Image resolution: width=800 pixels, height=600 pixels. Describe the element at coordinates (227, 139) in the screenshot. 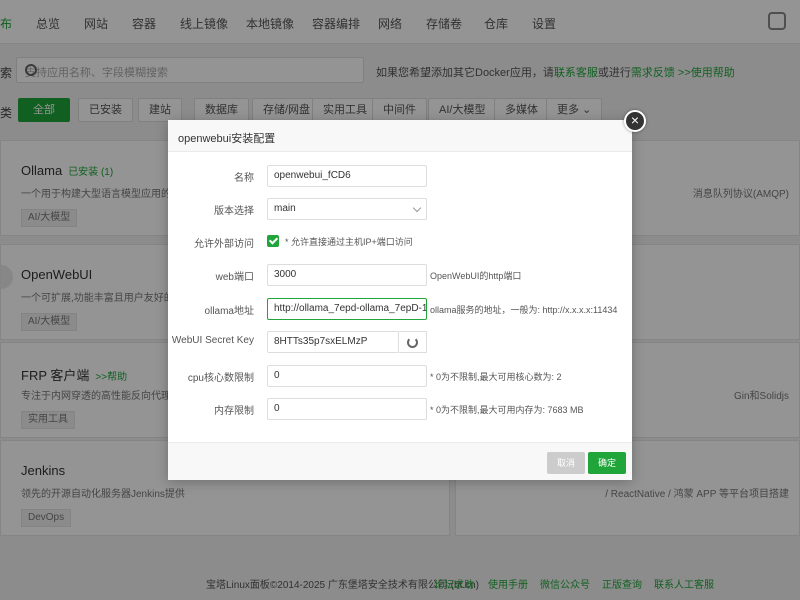

I see `dialog-title: openwebui安装配置` at that location.